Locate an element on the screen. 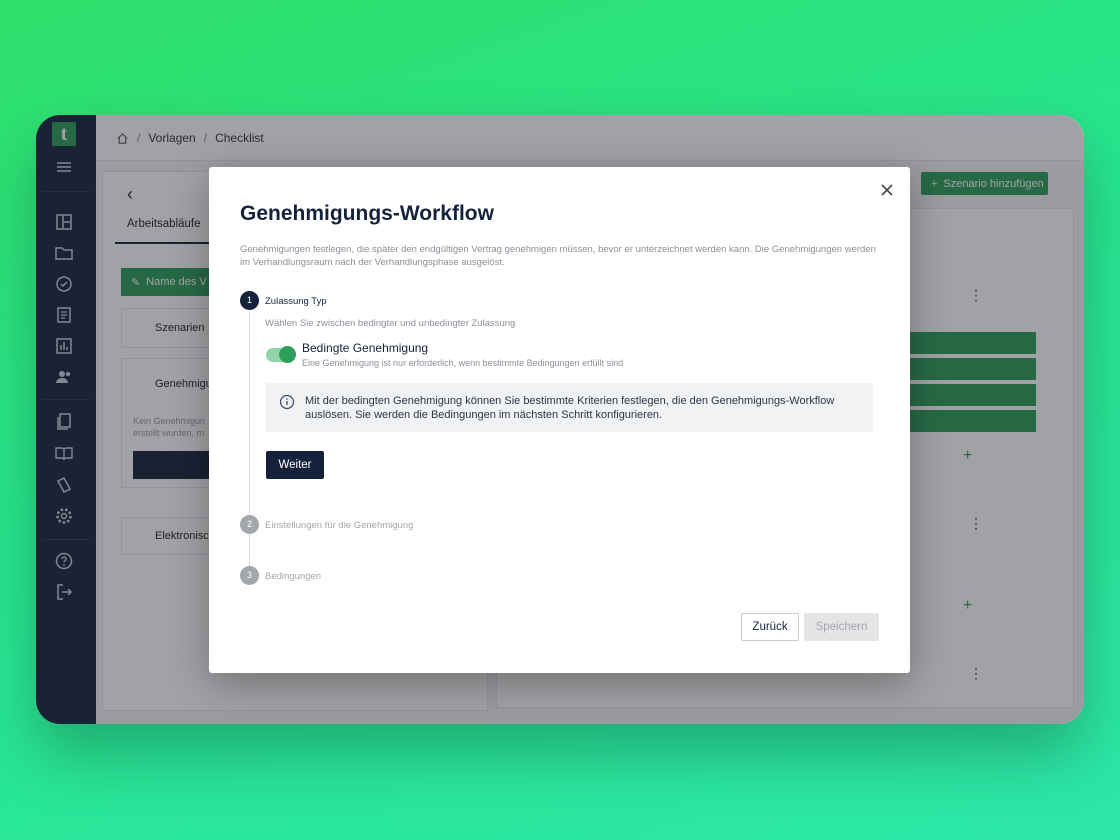  back-button: Zurück is located at coordinates (770, 627).